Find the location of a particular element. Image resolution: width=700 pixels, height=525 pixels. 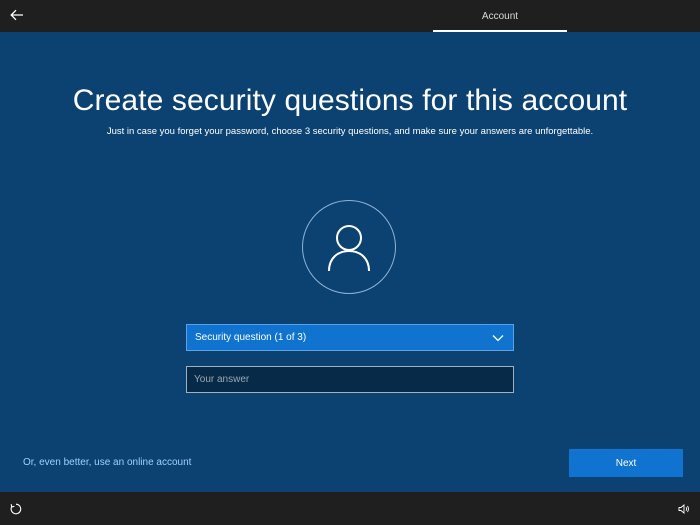

tab-account-label: Account is located at coordinates (500, 16).